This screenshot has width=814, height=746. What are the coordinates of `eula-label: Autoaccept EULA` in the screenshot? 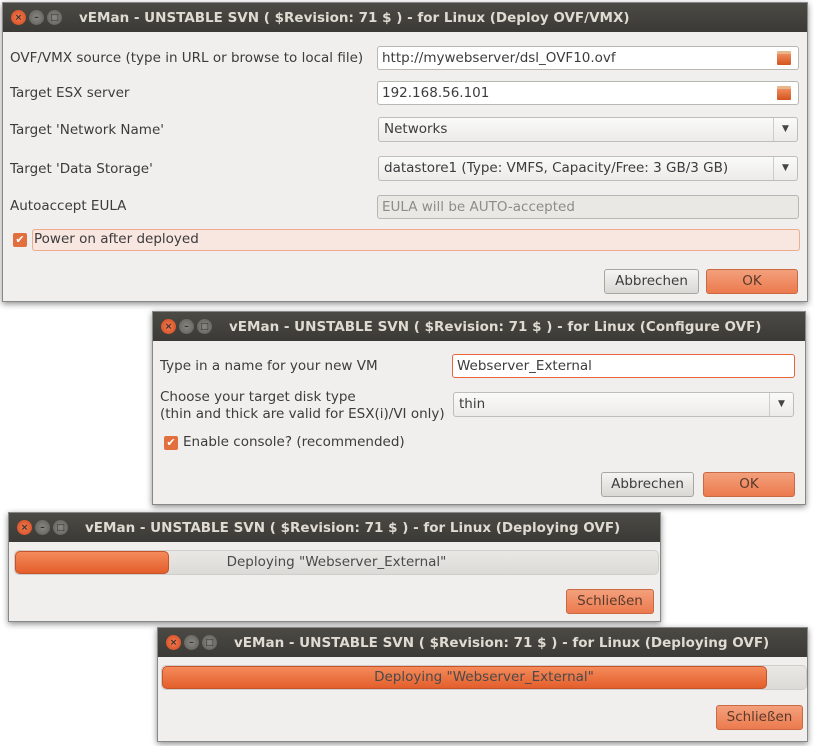 It's located at (68, 206).